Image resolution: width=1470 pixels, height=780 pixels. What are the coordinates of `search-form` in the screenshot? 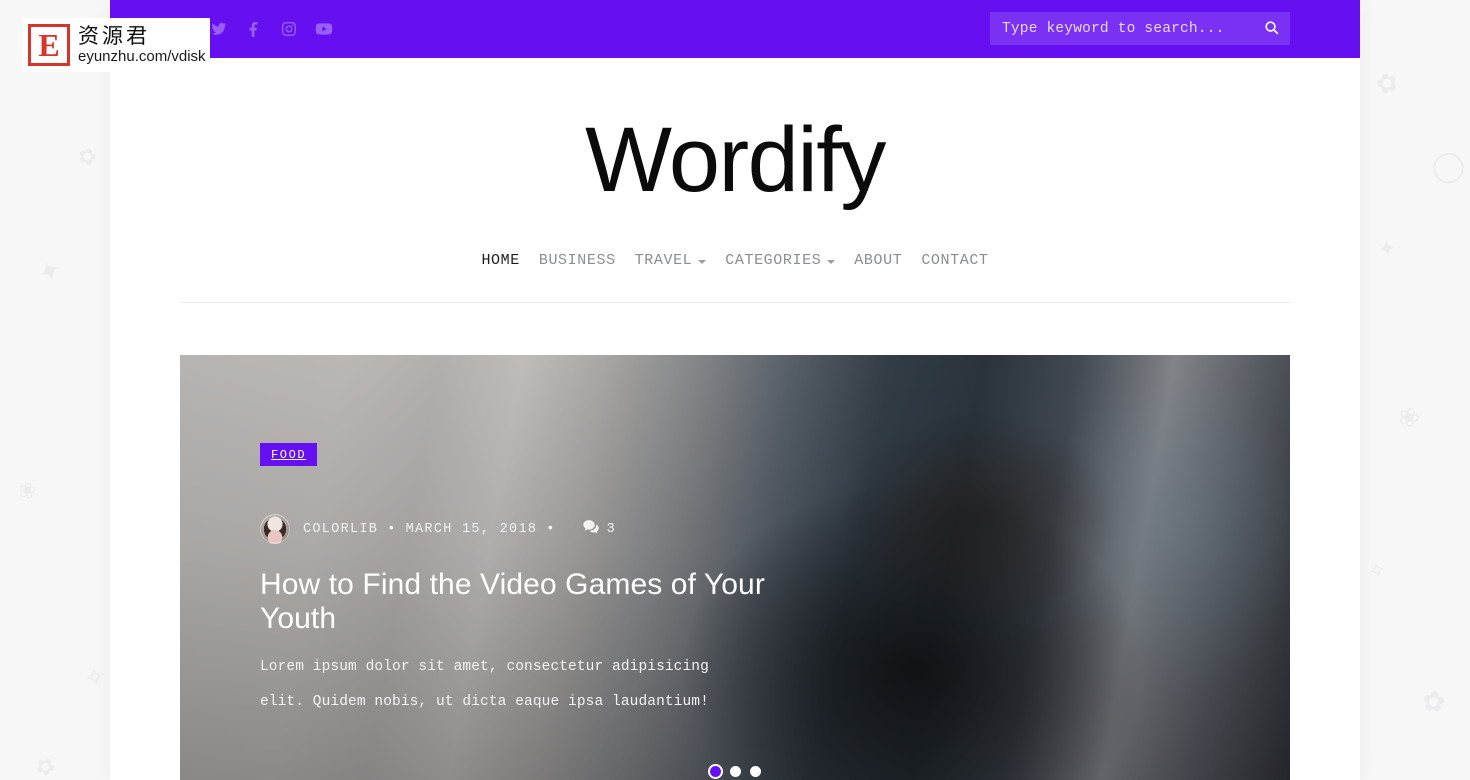 It's located at (1140, 28).